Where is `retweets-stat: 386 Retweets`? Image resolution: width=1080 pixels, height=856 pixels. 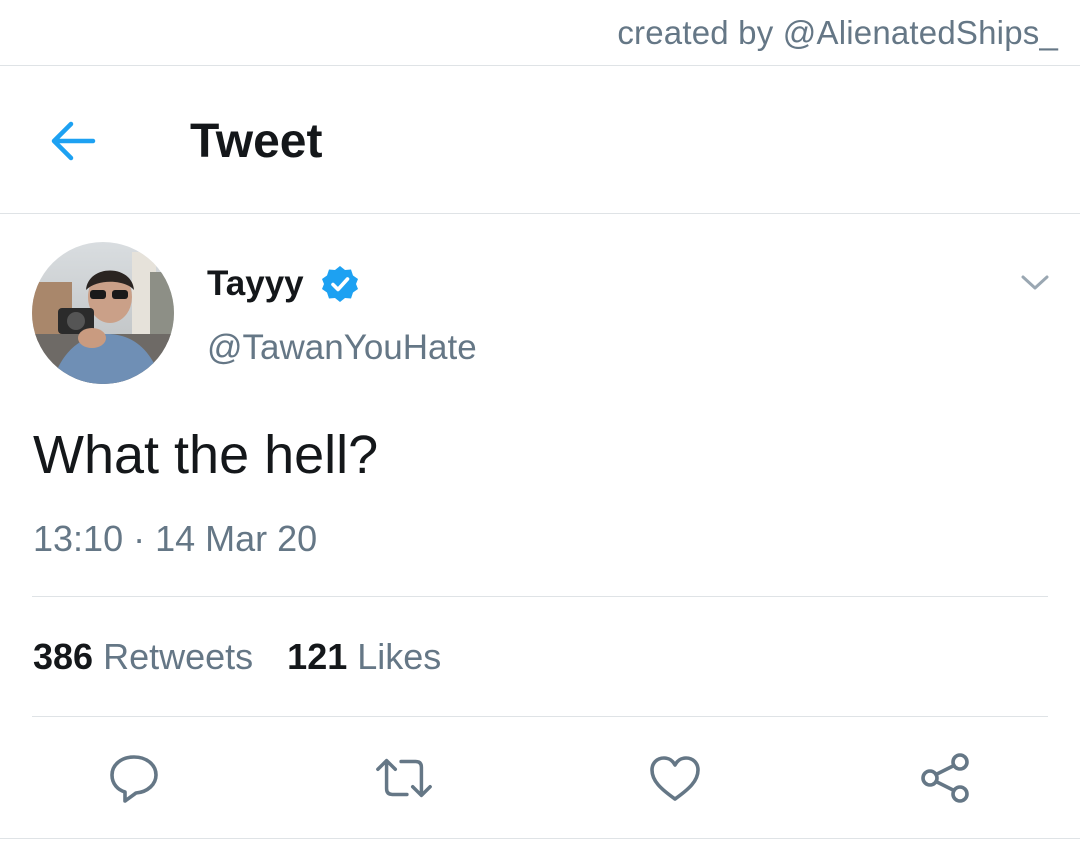 retweets-stat: 386 Retweets is located at coordinates (143, 656).